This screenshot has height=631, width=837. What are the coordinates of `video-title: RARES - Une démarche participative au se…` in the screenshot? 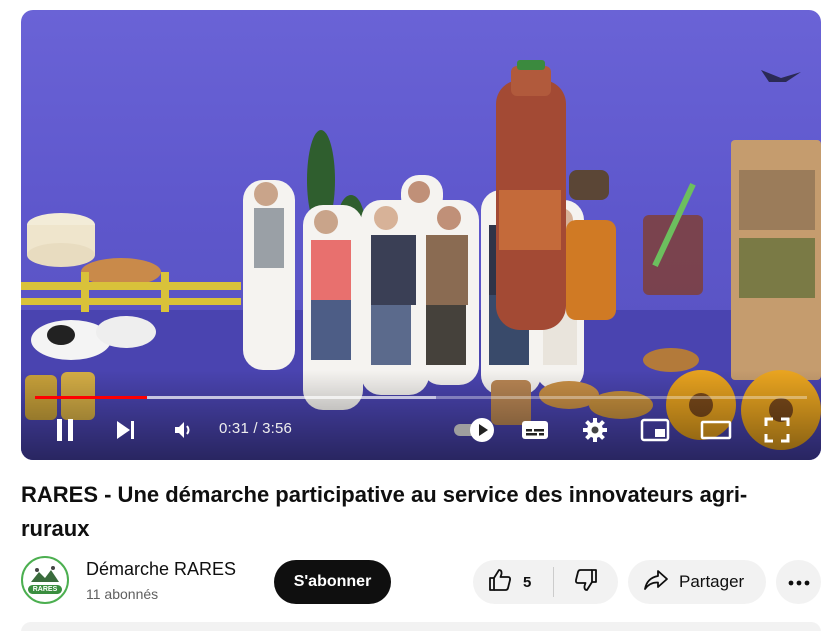 It's located at (384, 511).